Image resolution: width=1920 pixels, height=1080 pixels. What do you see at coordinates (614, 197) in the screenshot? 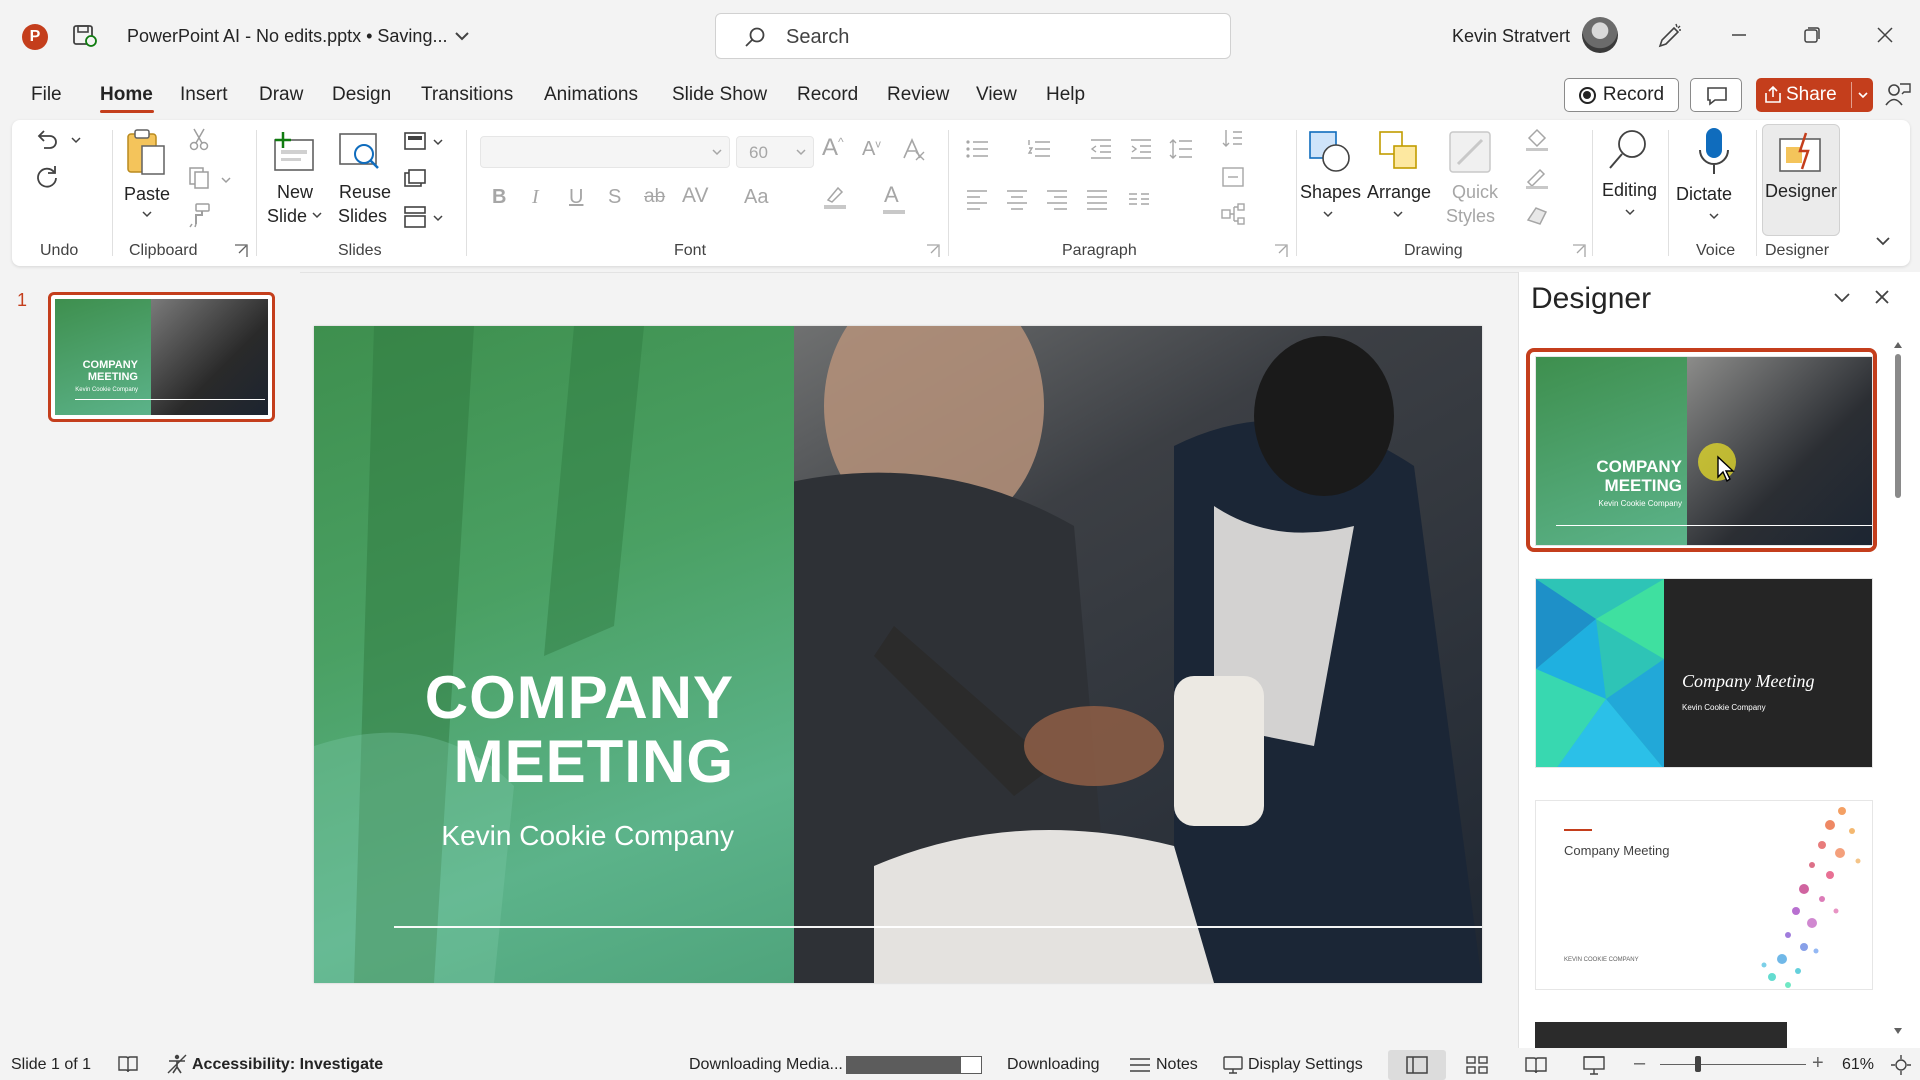
I see `shadow-button: S` at bounding box center [614, 197].